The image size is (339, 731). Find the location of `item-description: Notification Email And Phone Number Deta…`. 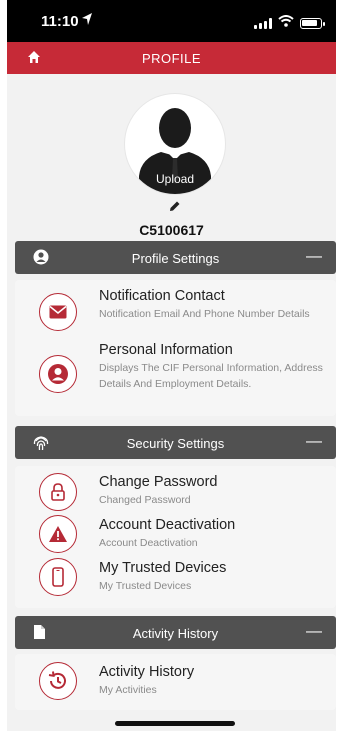

item-description: Notification Email And Phone Number Deta… is located at coordinates (204, 314).